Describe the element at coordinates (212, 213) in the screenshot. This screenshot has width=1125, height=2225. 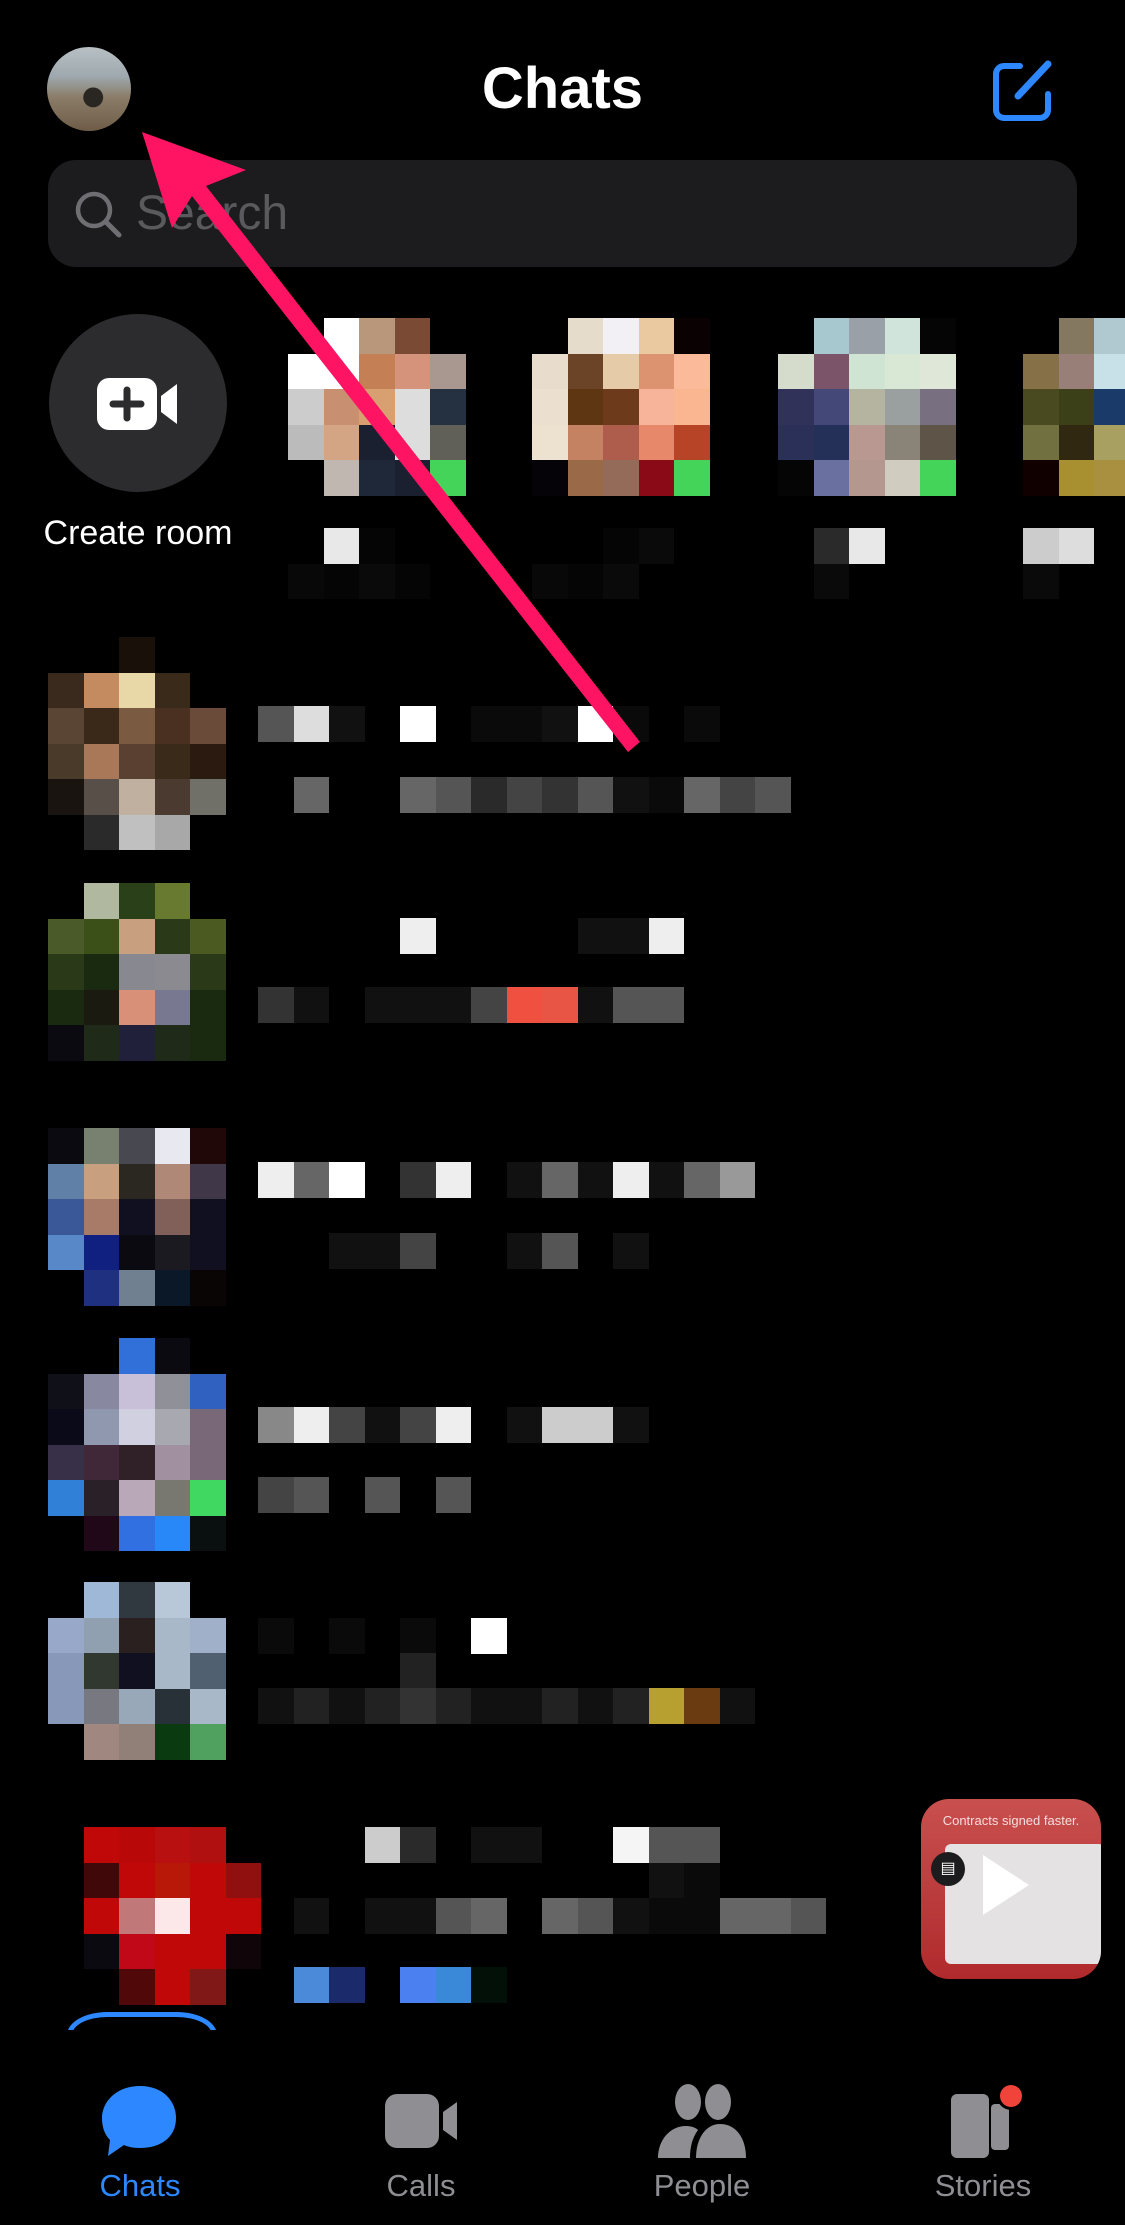
I see `search-placeholder: Search` at that location.